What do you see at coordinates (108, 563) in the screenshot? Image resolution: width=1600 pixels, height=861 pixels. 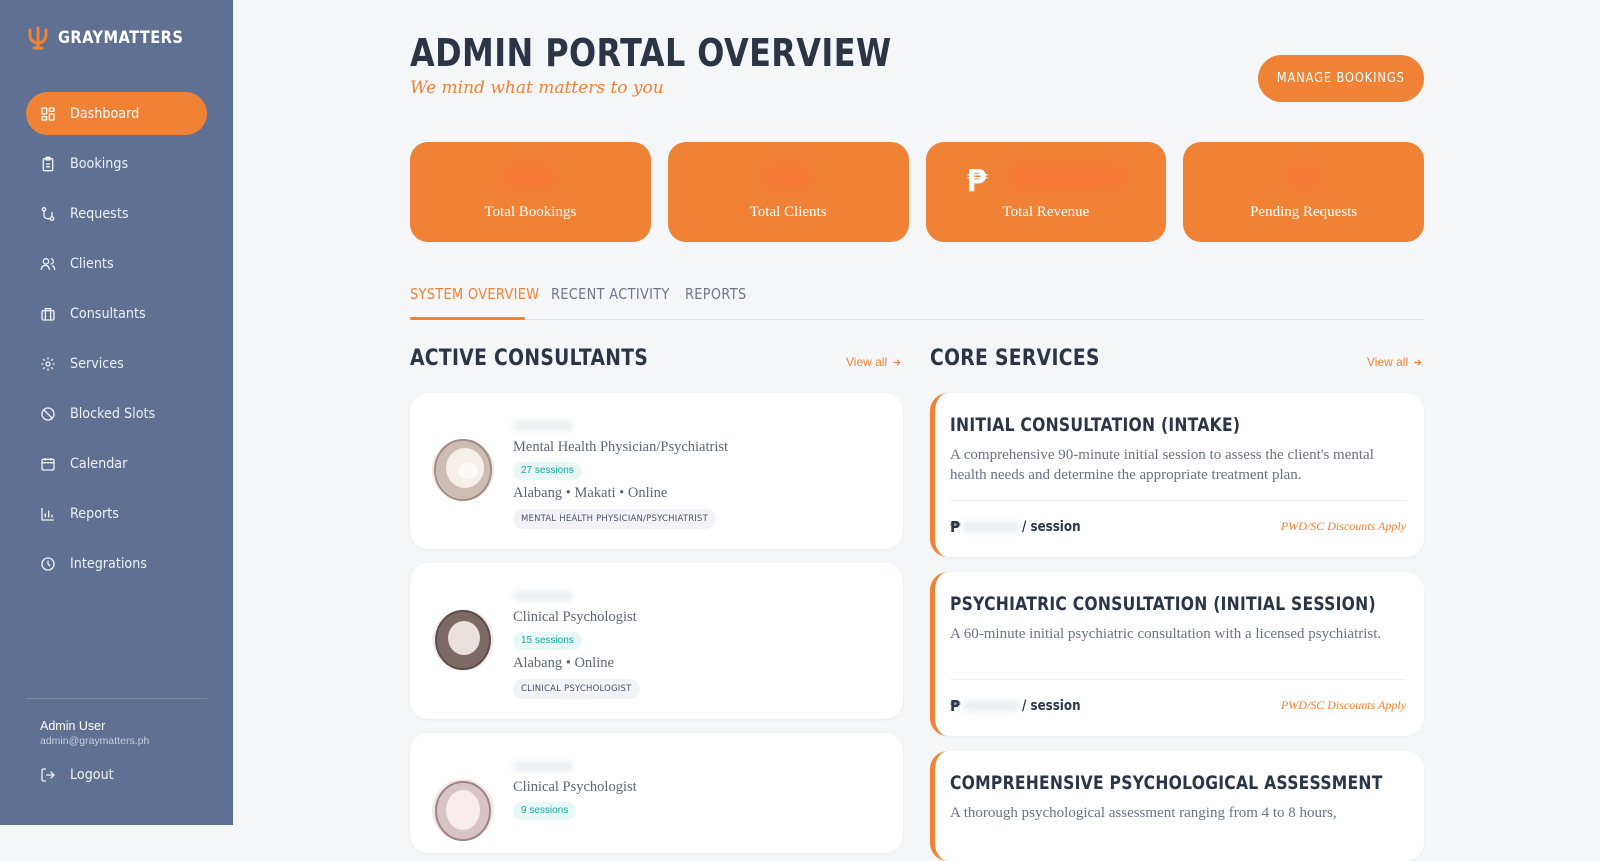 I see `sidebar-item-label: Integrations` at bounding box center [108, 563].